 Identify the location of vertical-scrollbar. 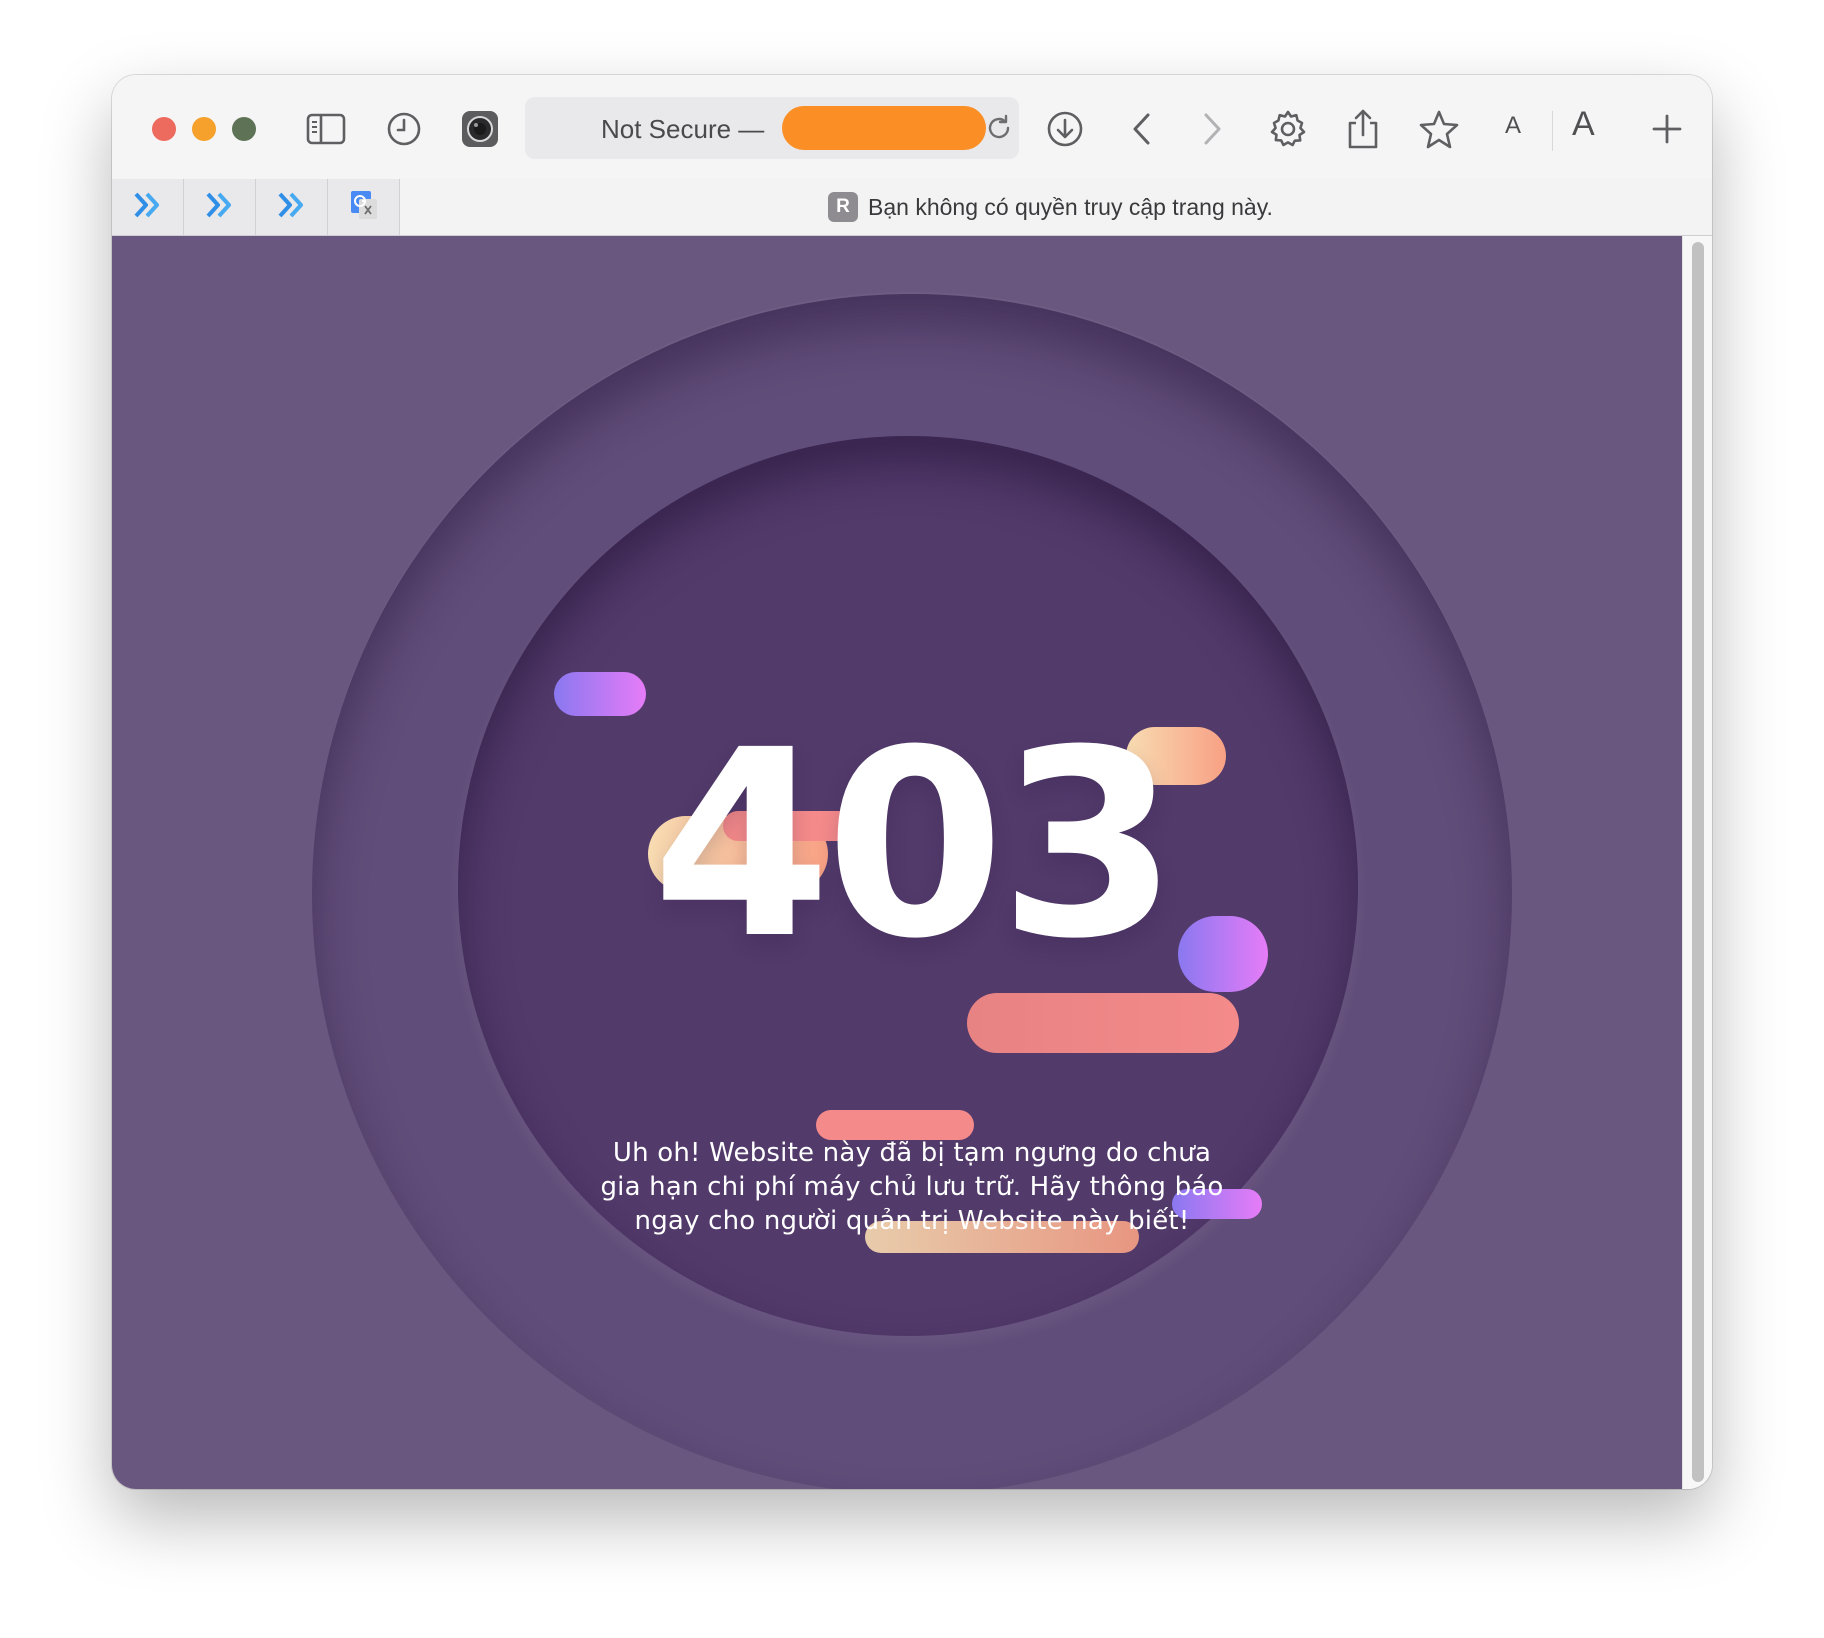
(1697, 862).